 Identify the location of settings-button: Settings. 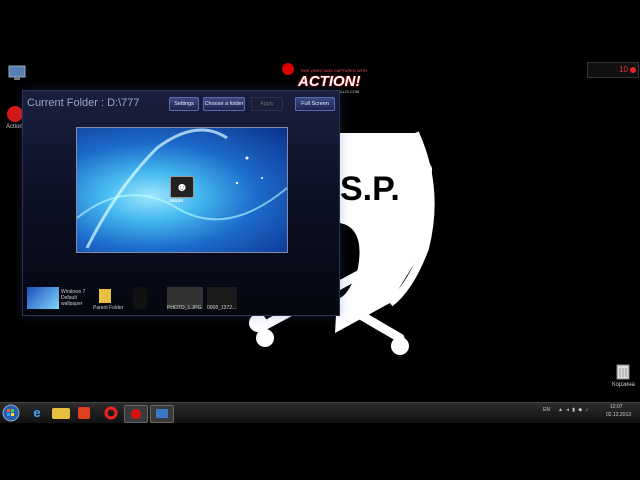
(184, 104).